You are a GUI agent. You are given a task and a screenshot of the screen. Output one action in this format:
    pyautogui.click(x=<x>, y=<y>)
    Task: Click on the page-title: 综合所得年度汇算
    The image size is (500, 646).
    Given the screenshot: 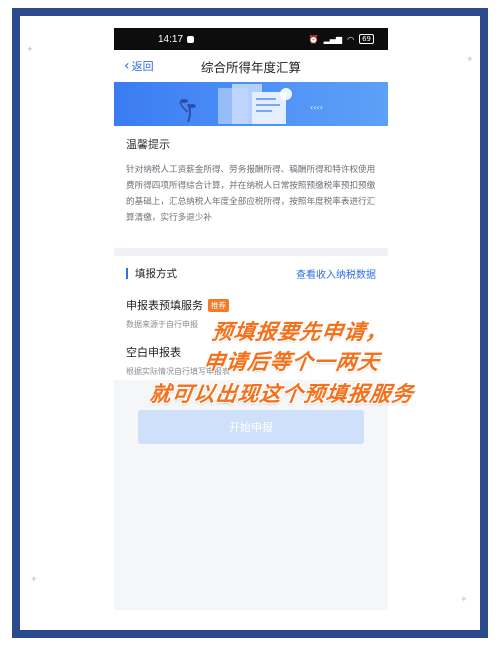 What is the action you would take?
    pyautogui.click(x=250, y=67)
    